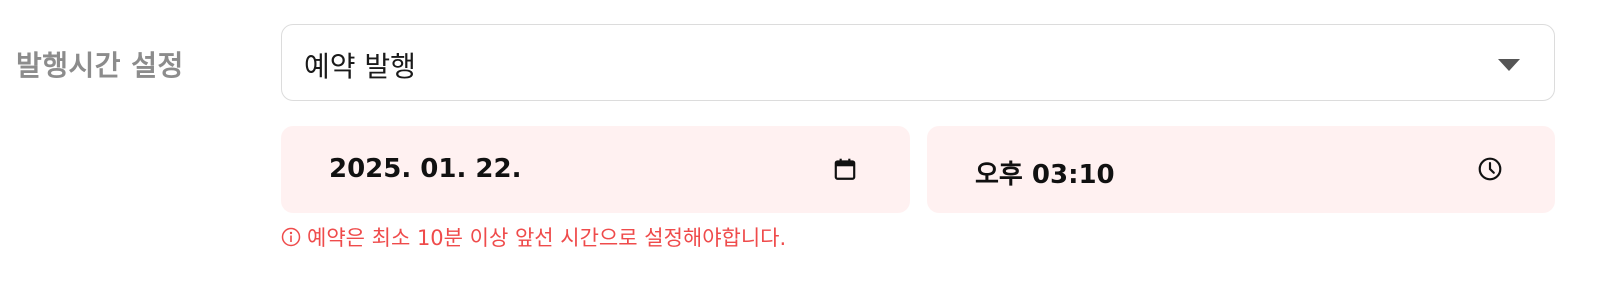  What do you see at coordinates (1490, 169) in the screenshot?
I see `clock-icon` at bounding box center [1490, 169].